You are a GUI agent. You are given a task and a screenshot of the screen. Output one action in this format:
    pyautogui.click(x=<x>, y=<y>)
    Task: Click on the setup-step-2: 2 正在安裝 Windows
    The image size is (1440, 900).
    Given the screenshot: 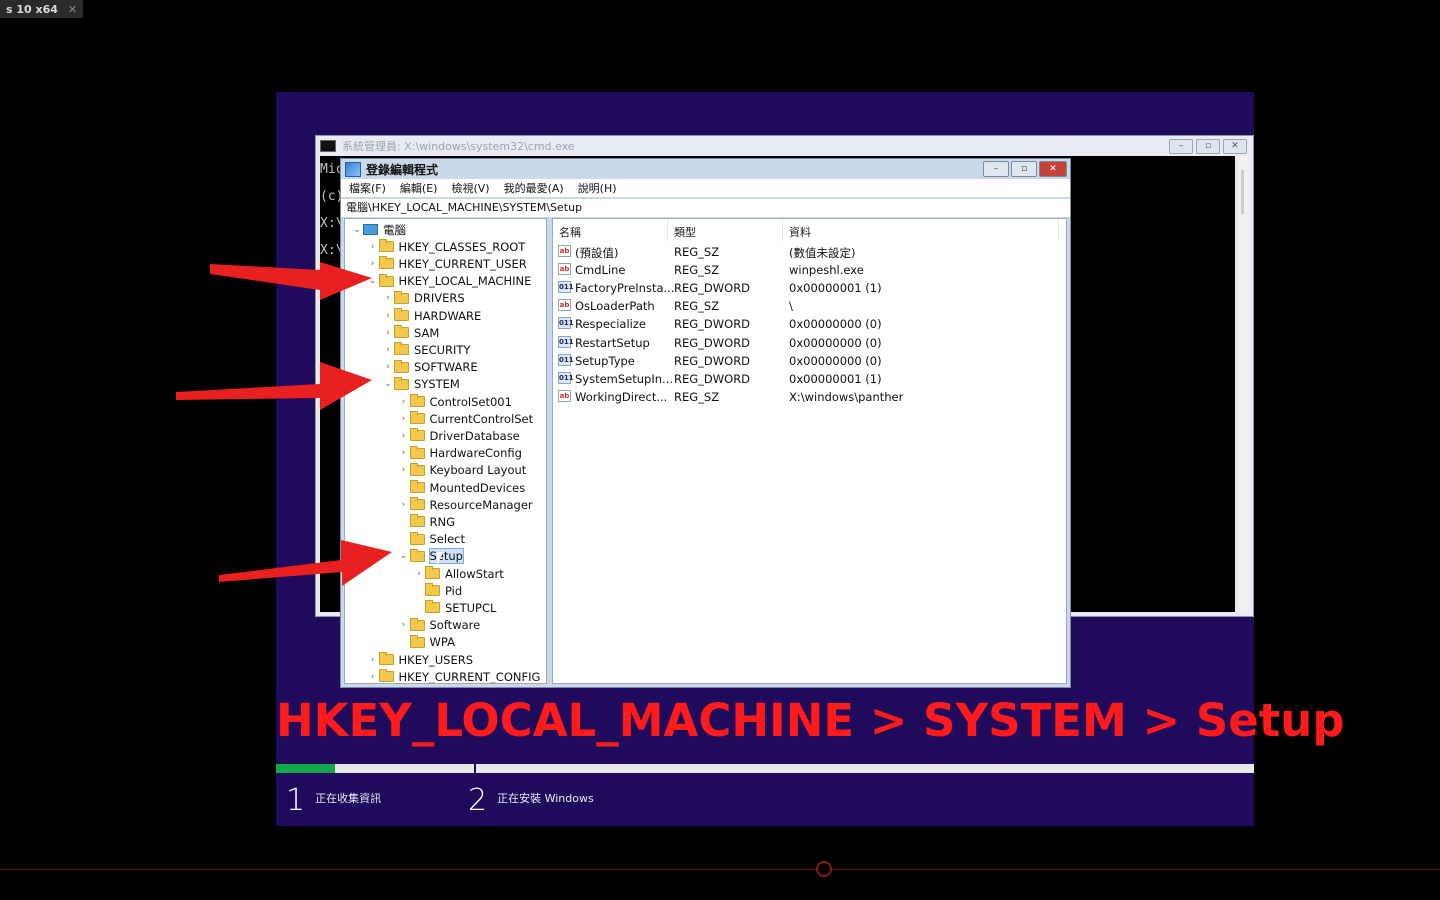 What is the action you would take?
    pyautogui.click(x=531, y=801)
    